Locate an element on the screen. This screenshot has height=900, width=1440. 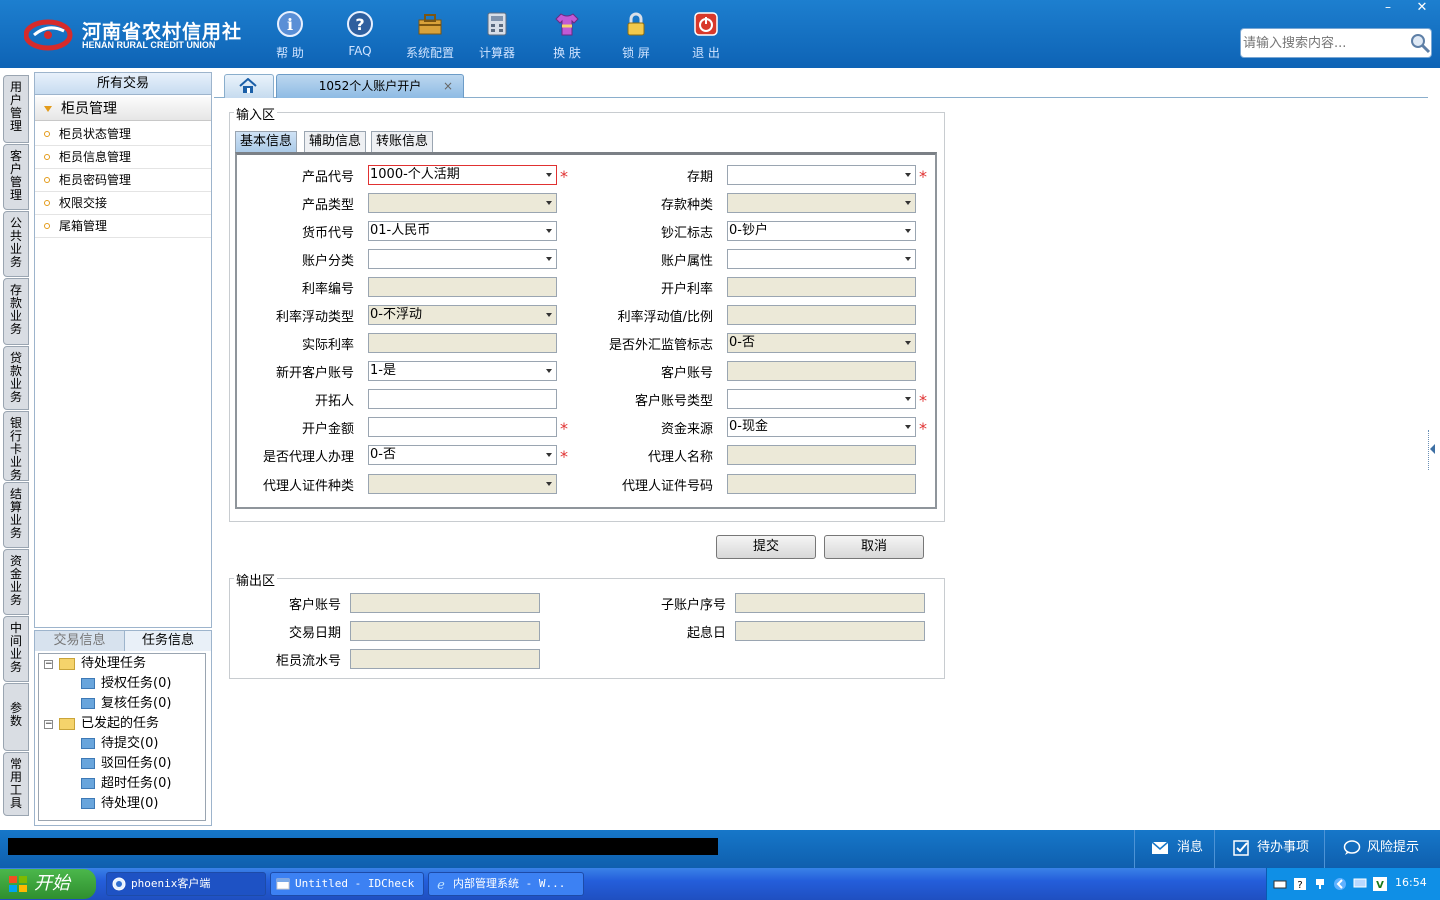
rate-code-field is located at coordinates (462, 287).